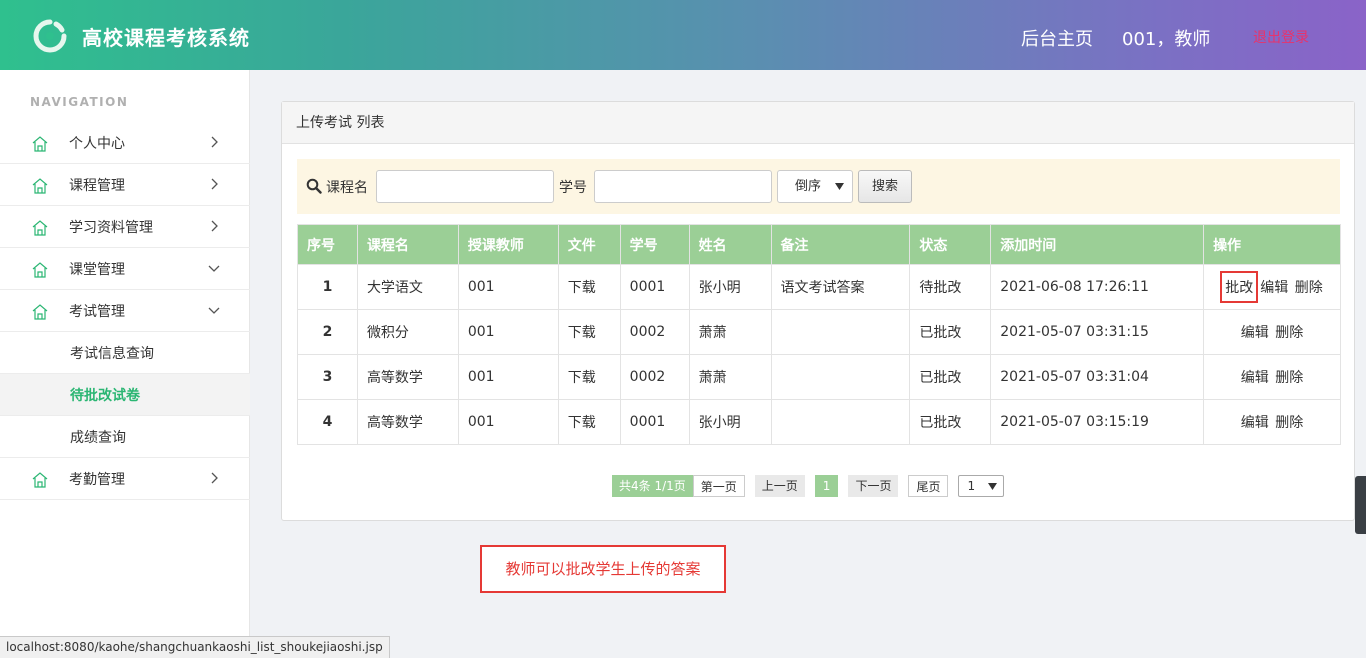 This screenshot has height=658, width=1366. Describe the element at coordinates (111, 227) in the screenshot. I see `sidebar-item-label: 学习资料管理` at that location.